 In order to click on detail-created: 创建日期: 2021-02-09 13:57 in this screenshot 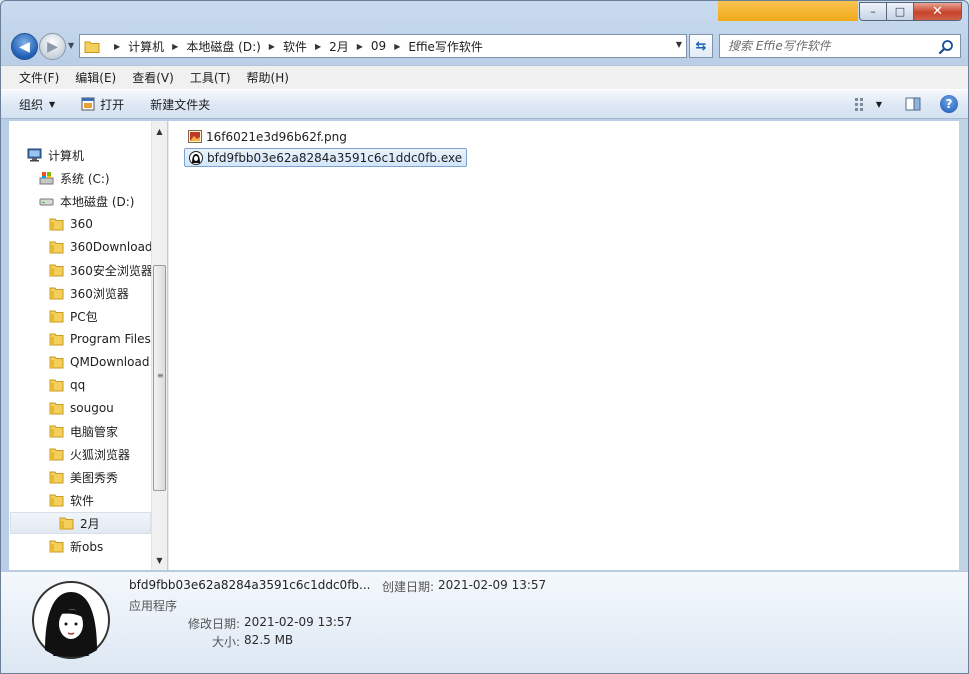, I will do `click(464, 586)`.